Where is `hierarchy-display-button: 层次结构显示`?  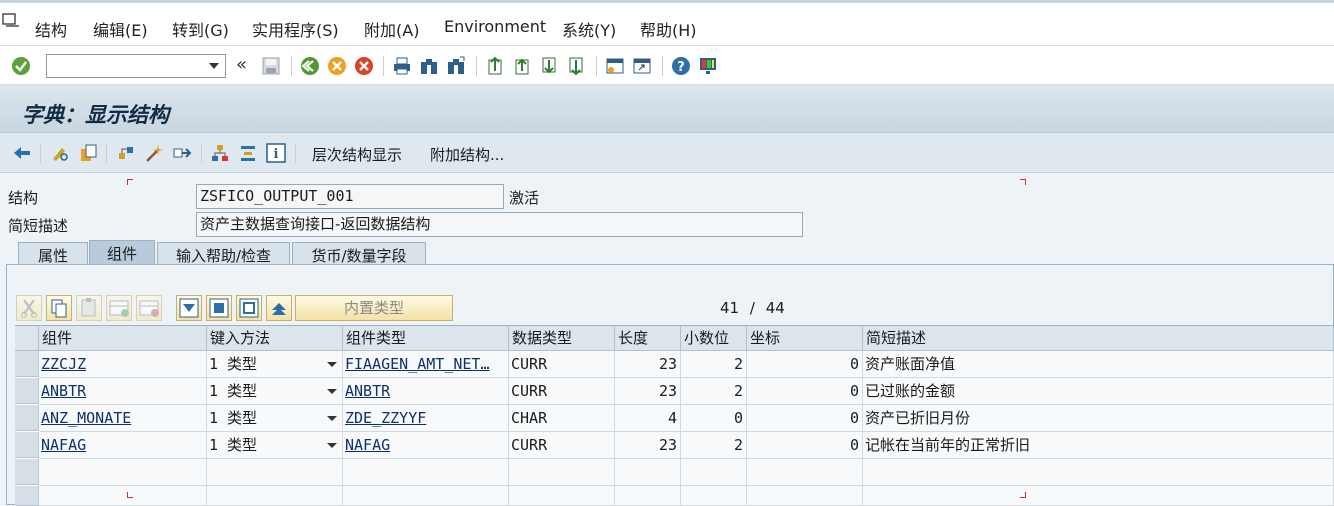
hierarchy-display-button: 层次结构显示 is located at coordinates (357, 154).